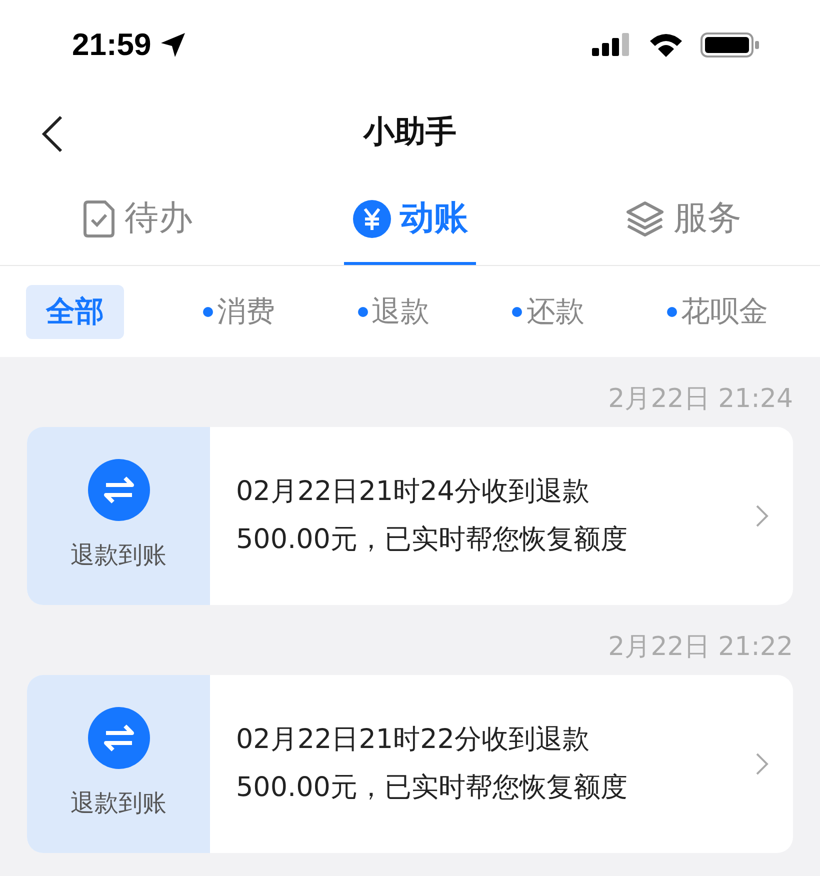 The width and height of the screenshot is (820, 876). What do you see at coordinates (372, 218) in the screenshot?
I see `yen-icon` at bounding box center [372, 218].